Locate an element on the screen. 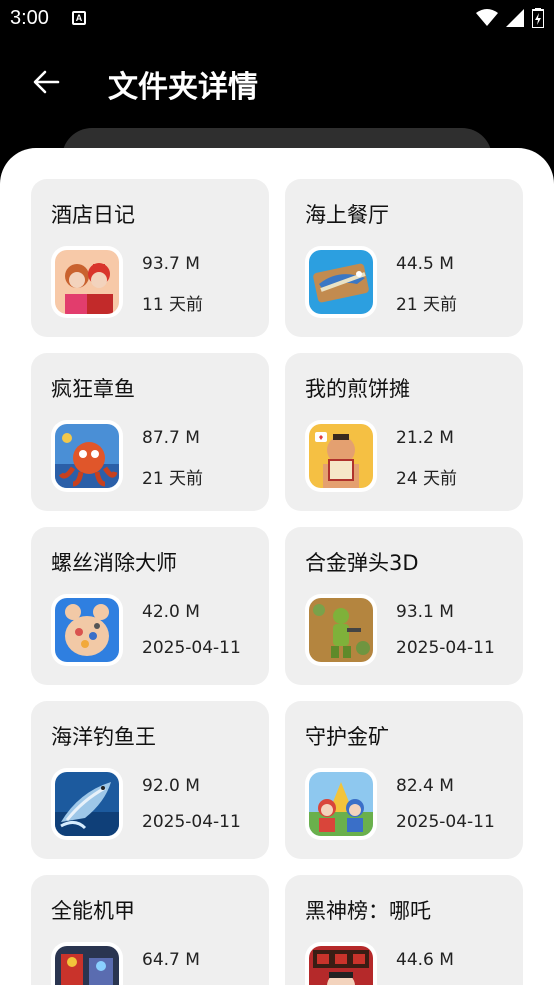 This screenshot has width=554, height=985. file-card: 全能机甲 64.7 M is located at coordinates (150, 930).